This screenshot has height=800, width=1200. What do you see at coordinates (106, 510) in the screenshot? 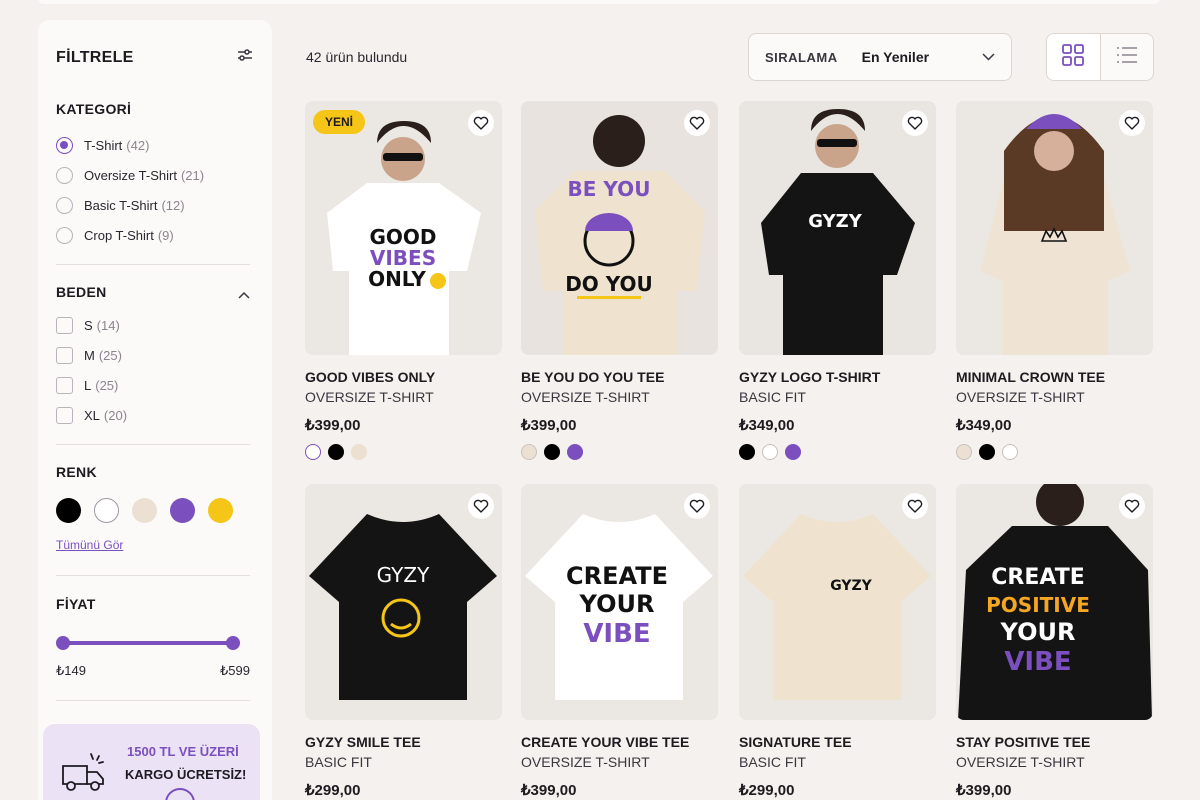
I see `color-swatch-white` at bounding box center [106, 510].